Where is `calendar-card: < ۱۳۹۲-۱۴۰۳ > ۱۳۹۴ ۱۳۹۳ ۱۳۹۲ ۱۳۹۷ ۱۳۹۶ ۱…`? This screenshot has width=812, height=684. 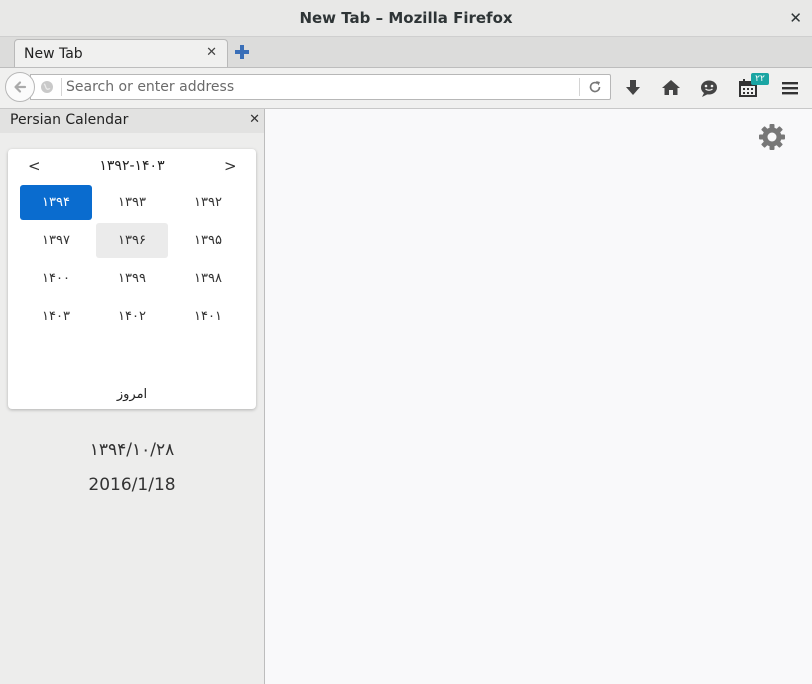
calendar-card: < ۱۳۹۲-۱۴۰۳ > ۱۳۹۴ ۱۳۹۳ ۱۳۹۲ ۱۳۹۷ ۱۳۹۶ ۱… is located at coordinates (132, 279).